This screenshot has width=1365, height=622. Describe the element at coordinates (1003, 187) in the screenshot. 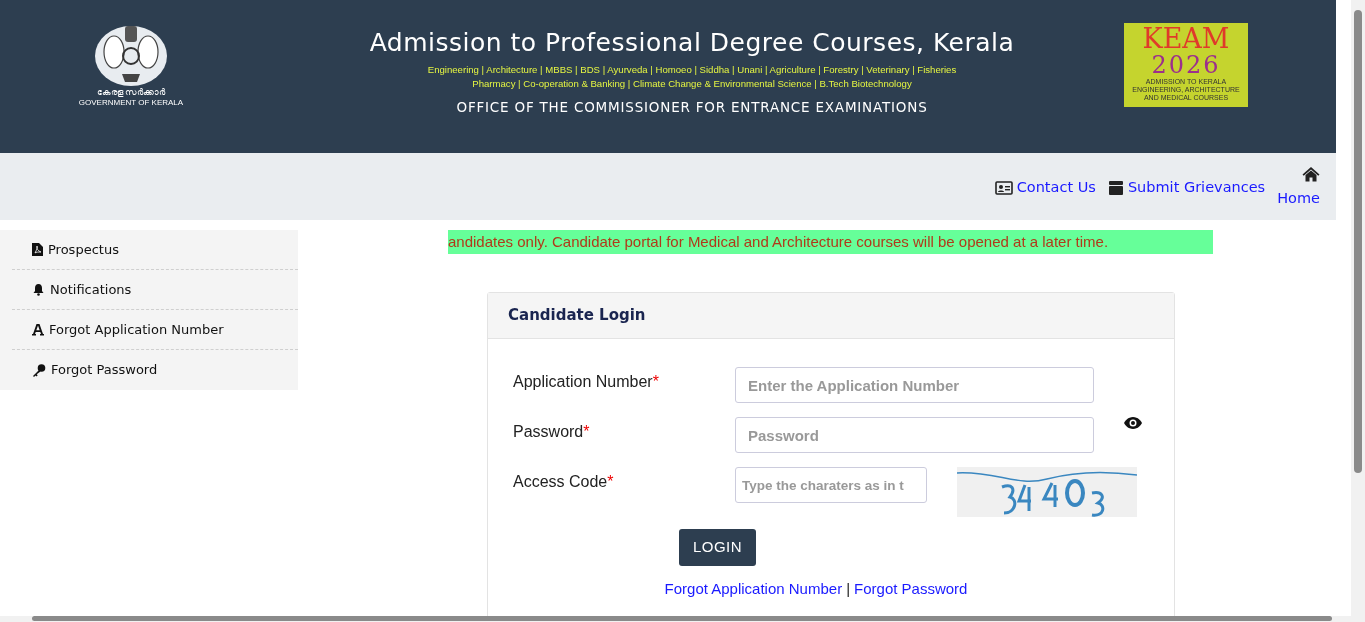

I see `contact-card-icon` at that location.